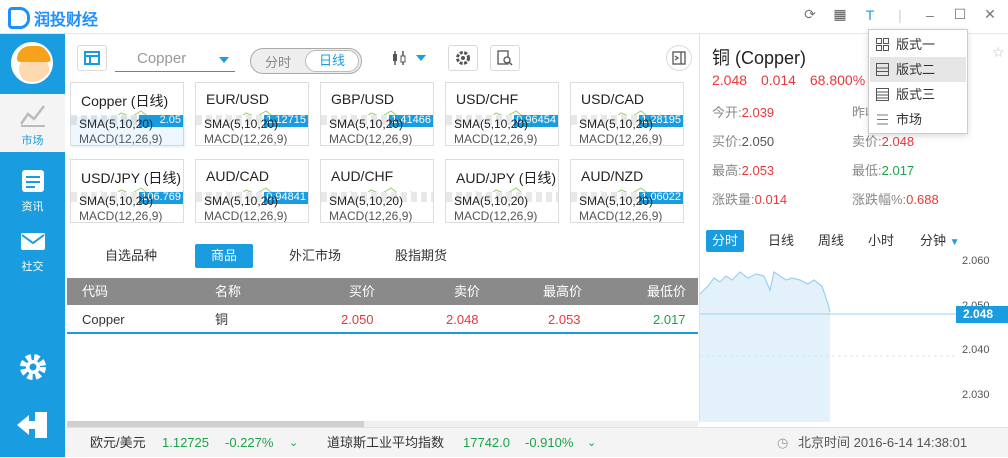  What do you see at coordinates (933, 240) in the screenshot?
I see `tab-minute-label: 分钟` at bounding box center [933, 240].